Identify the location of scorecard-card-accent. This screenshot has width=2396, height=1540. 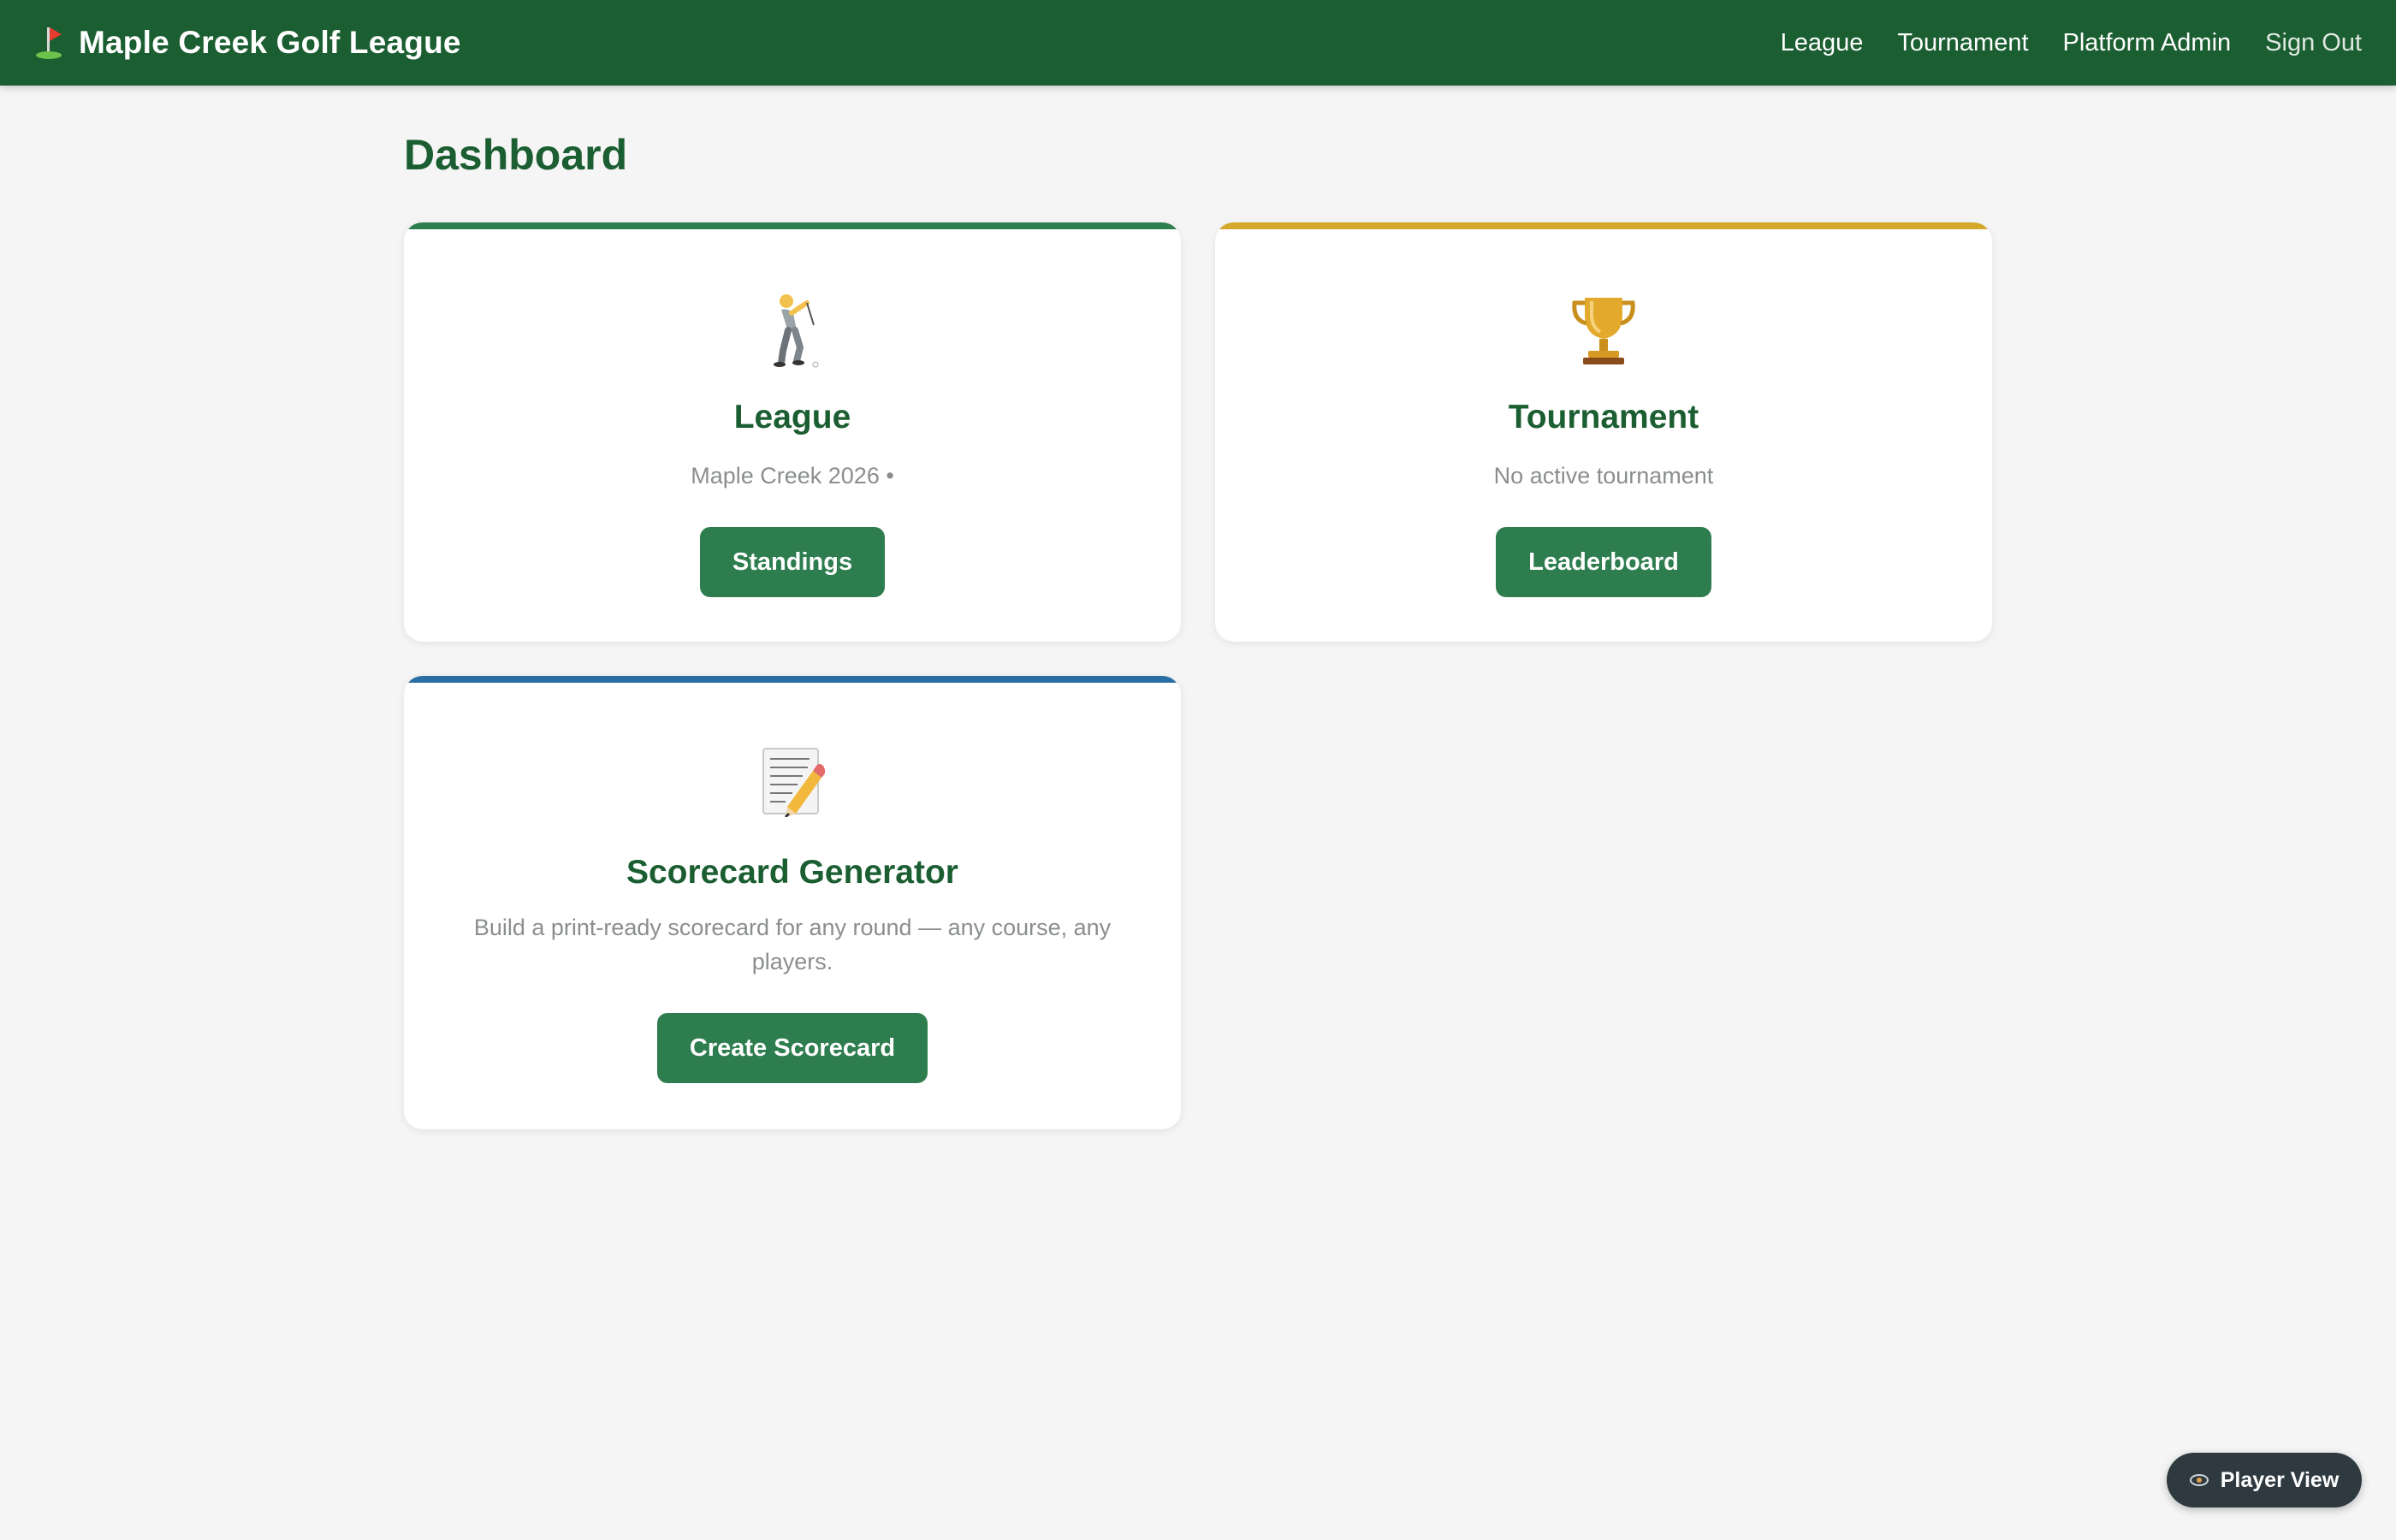
(793, 679).